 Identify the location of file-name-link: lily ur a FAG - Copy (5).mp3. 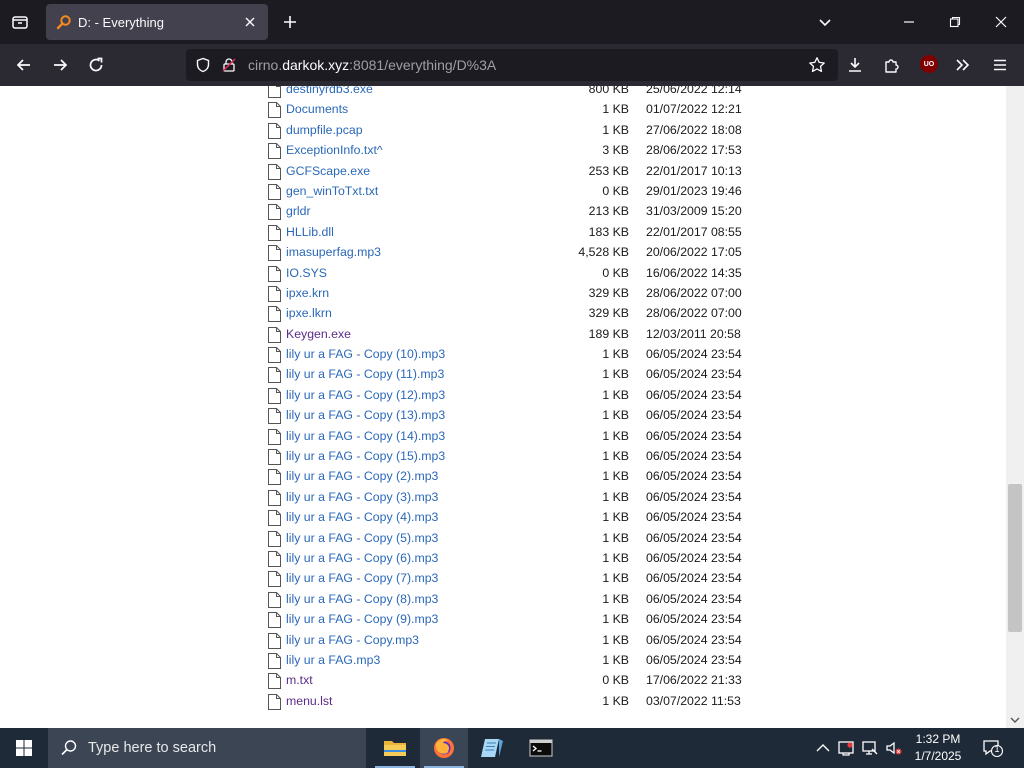
(362, 538).